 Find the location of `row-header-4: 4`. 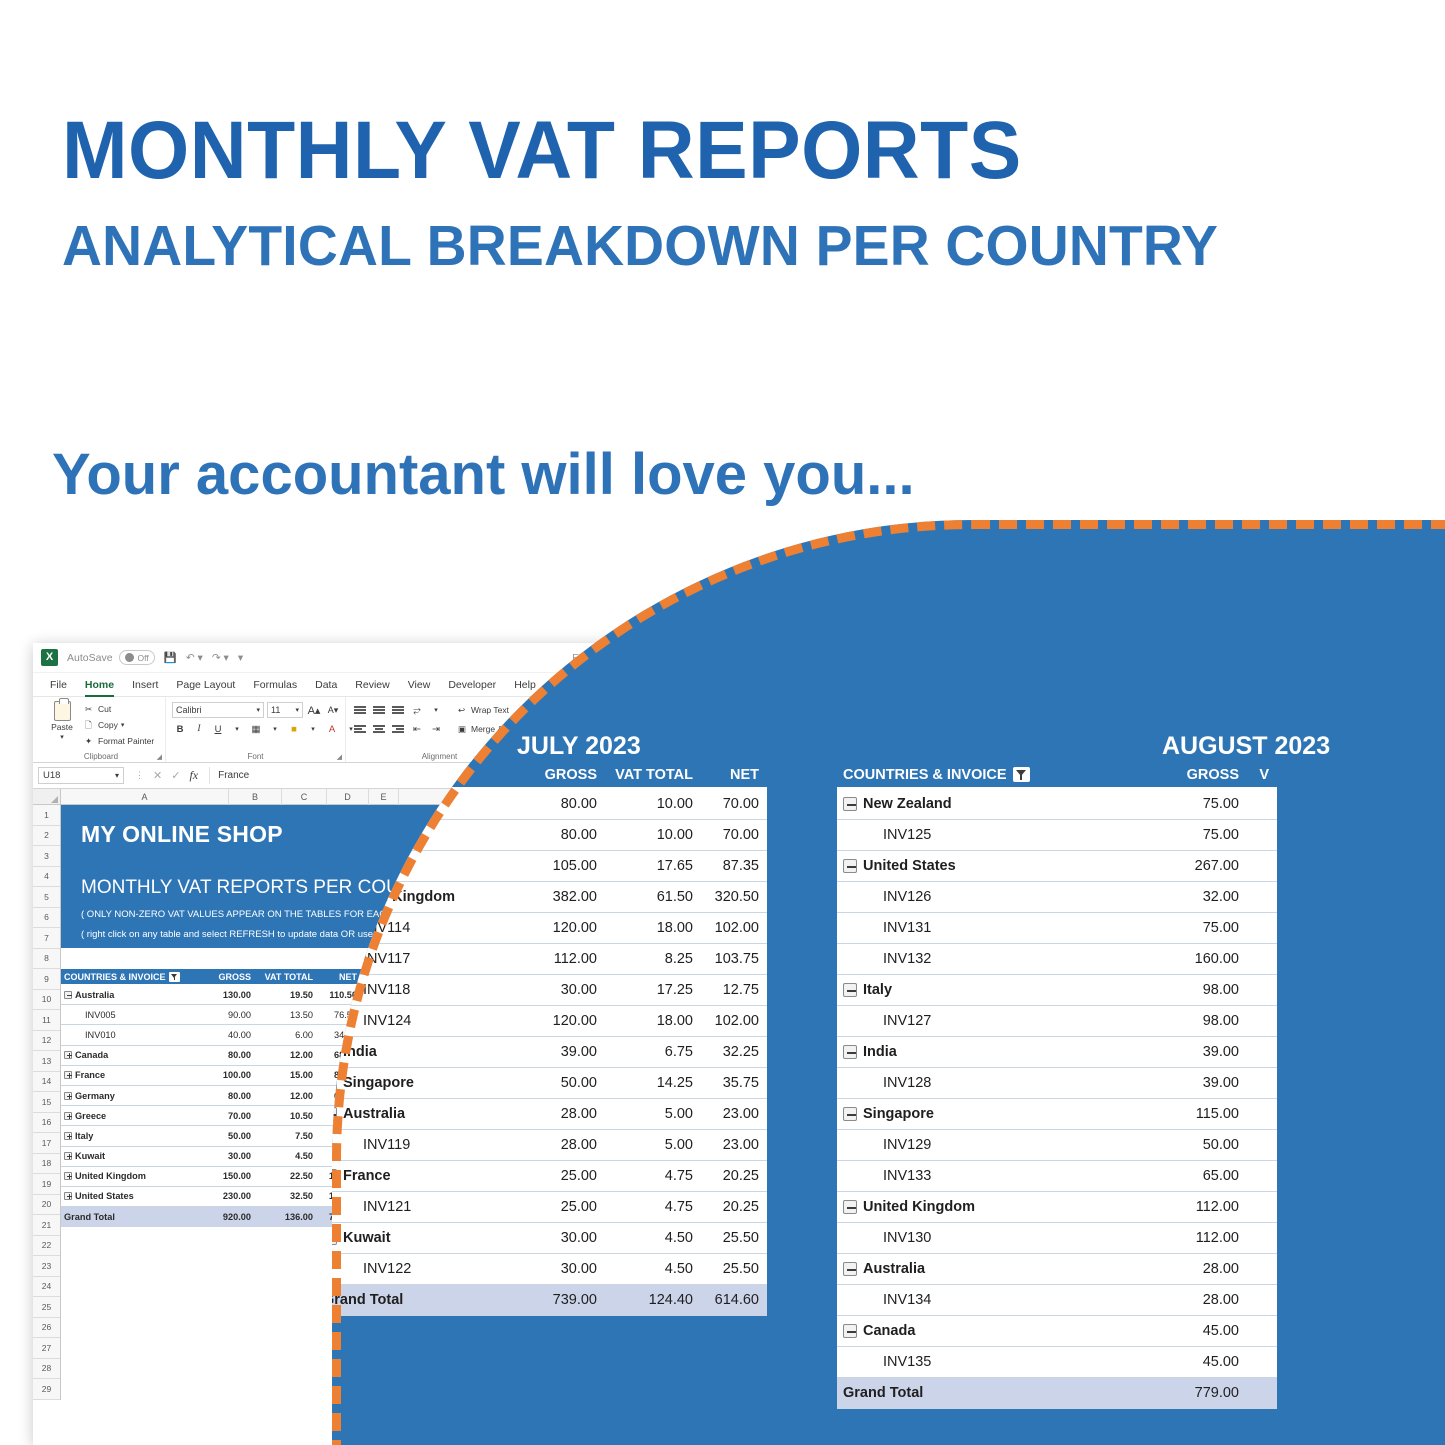

row-header-4: 4 is located at coordinates (46, 877).